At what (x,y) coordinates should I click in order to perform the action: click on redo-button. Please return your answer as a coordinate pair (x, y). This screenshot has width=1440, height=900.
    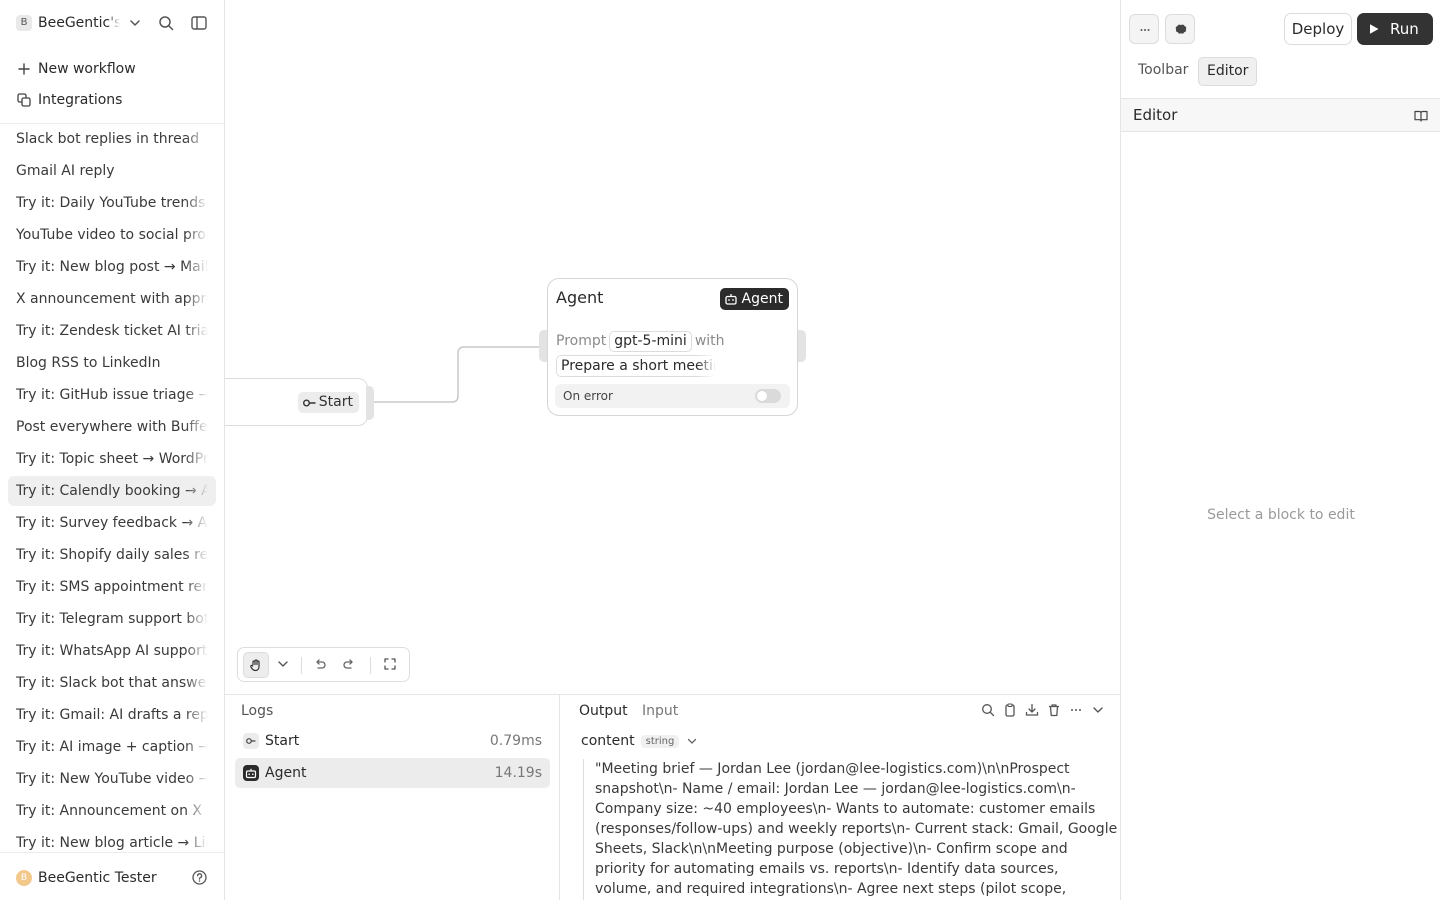
    Looking at the image, I should click on (350, 665).